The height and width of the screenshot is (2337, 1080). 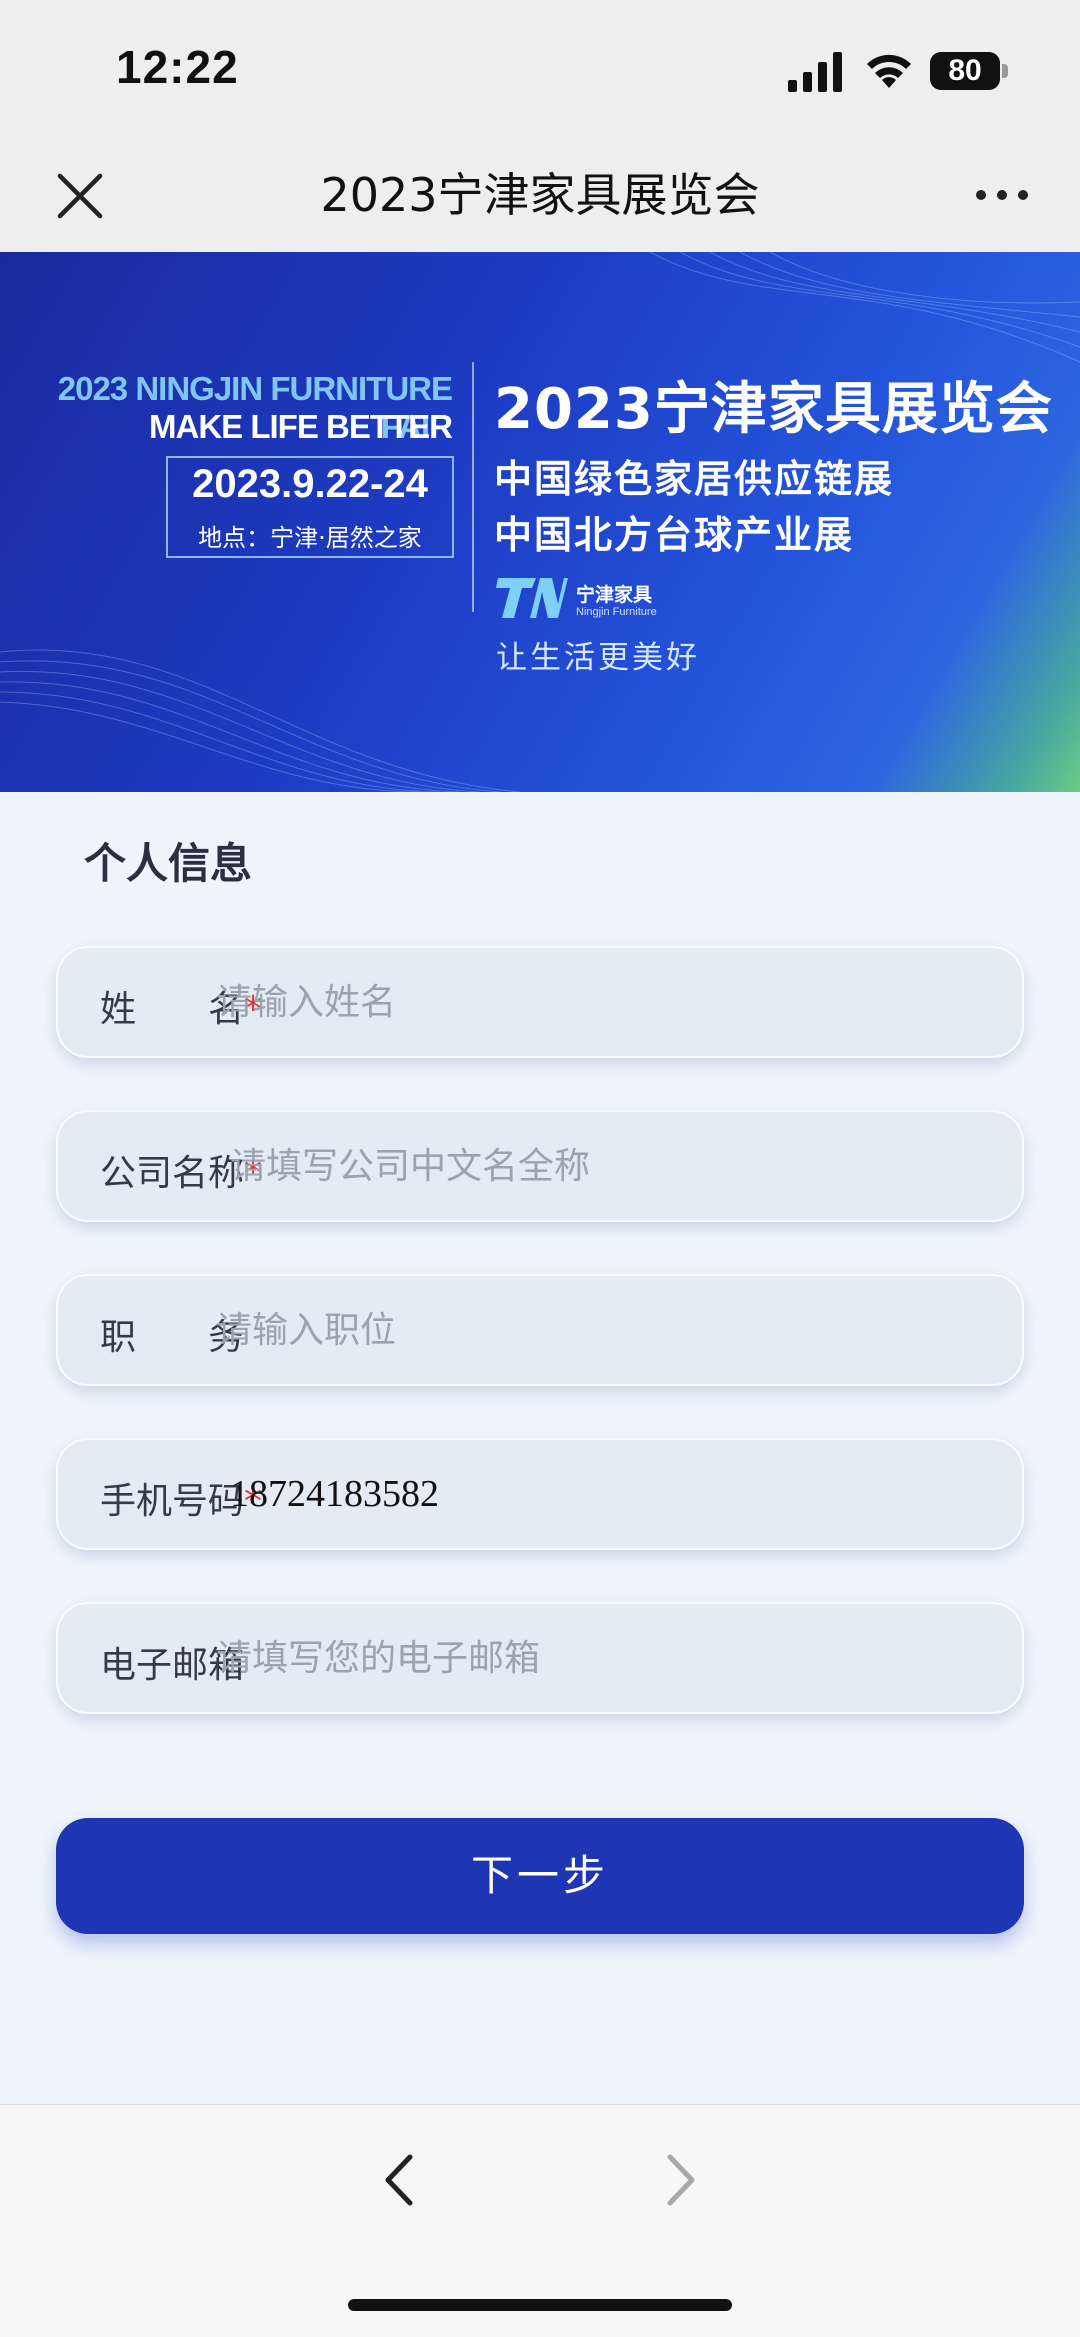 I want to click on position-field: 职 务, so click(x=540, y=1330).